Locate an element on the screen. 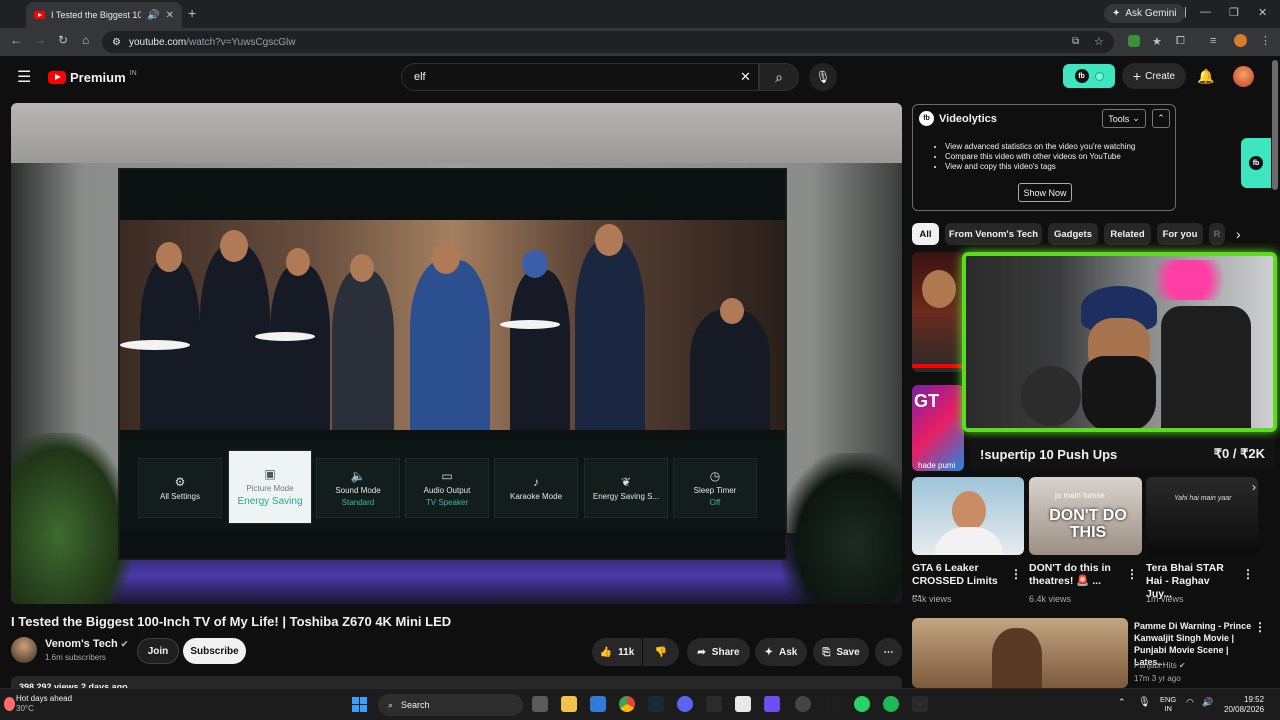 This screenshot has width=1280, height=720. obs-icon is located at coordinates (803, 704).